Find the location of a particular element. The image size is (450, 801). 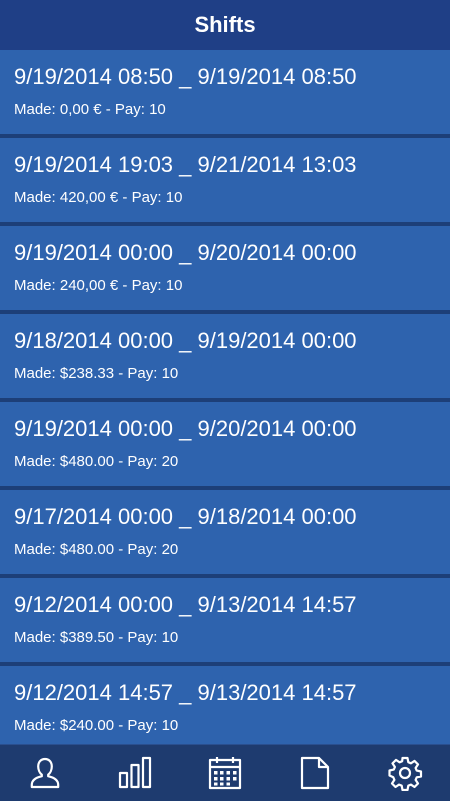

tab-calendar is located at coordinates (225, 773).